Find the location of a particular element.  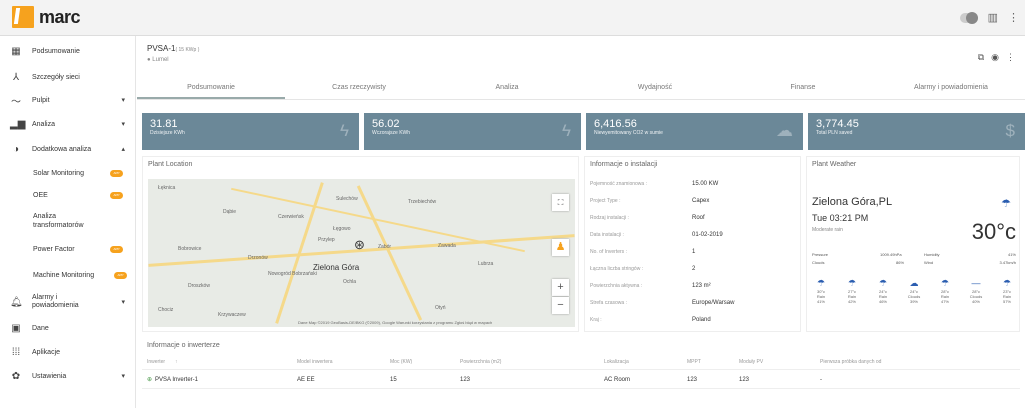

sidebar-item-aplikacje: ⁞⁞⁞ Aplikacje is located at coordinates (67, 352).